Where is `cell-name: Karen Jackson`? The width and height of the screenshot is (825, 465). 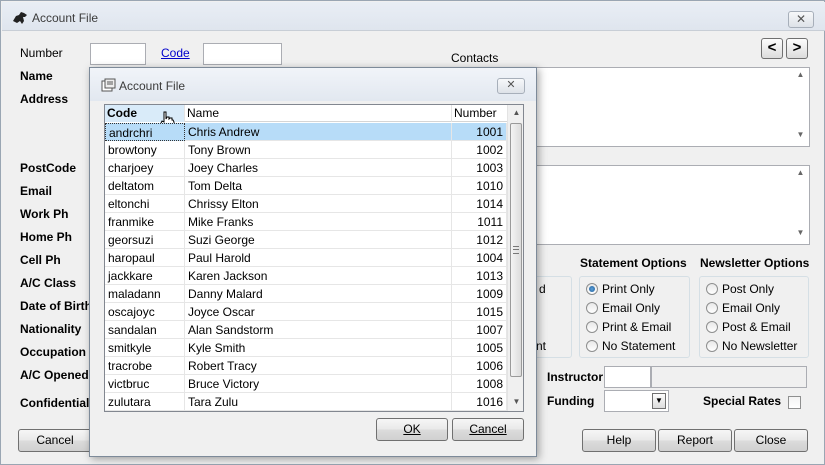 cell-name: Karen Jackson is located at coordinates (318, 276).